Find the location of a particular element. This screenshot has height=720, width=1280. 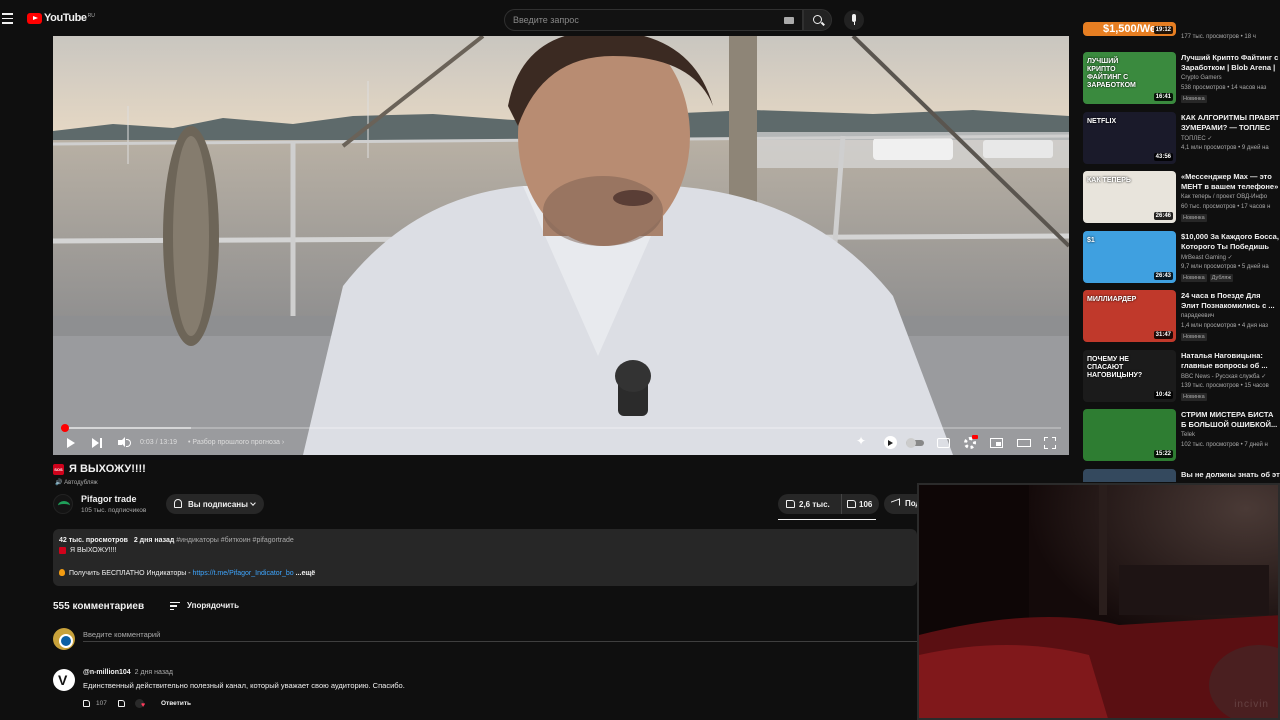

channel-avatar is located at coordinates (63, 504).